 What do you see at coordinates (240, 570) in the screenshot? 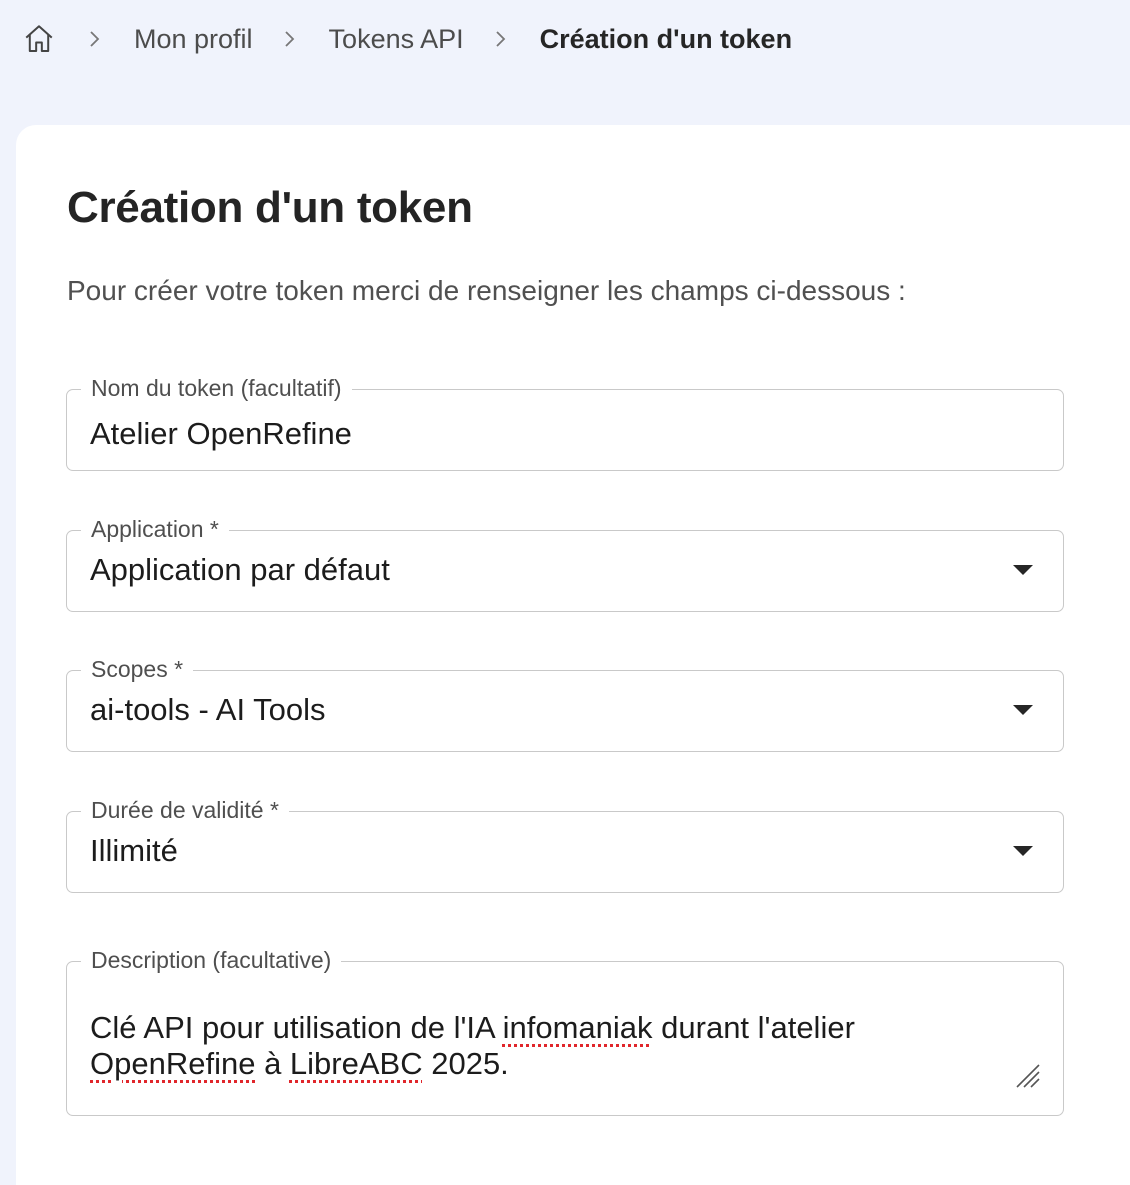
I see `application-value: Application par défaut` at bounding box center [240, 570].